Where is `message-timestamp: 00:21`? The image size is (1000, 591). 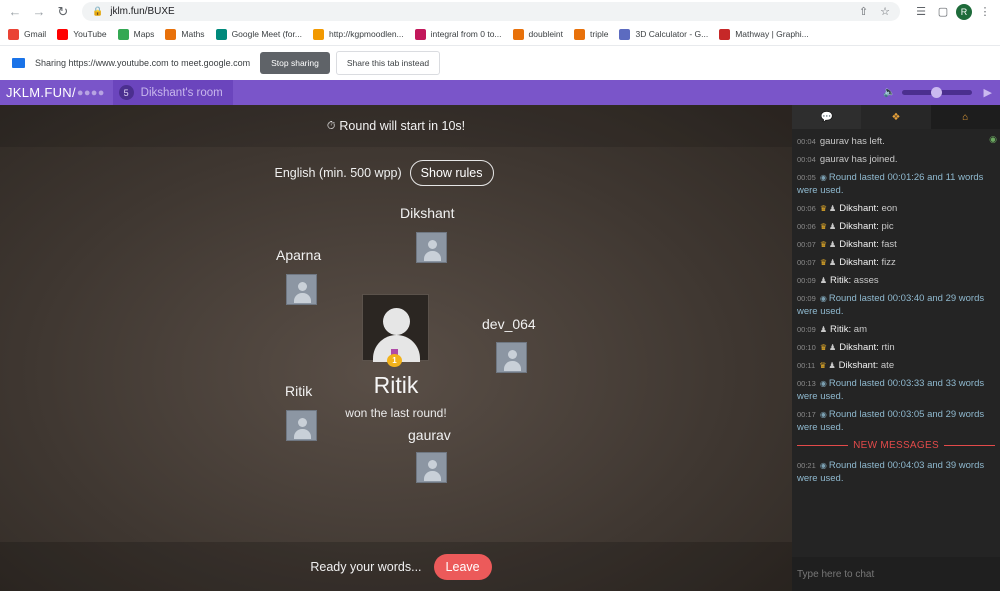
message-timestamp: 00:21 is located at coordinates (807, 465).